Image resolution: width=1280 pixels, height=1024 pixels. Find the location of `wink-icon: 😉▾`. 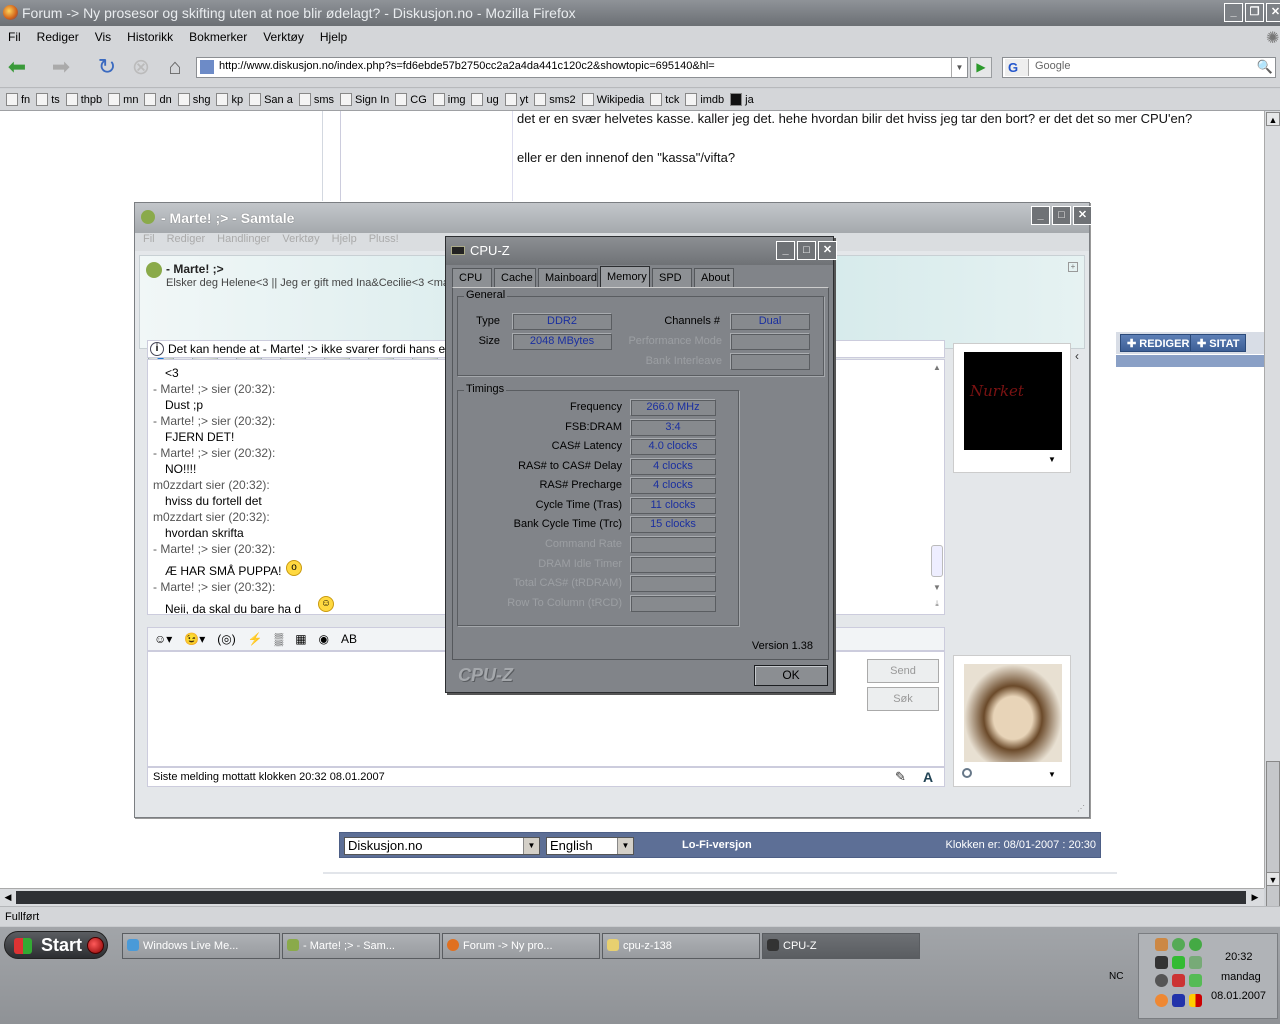

wink-icon: 😉▾ is located at coordinates (194, 639).